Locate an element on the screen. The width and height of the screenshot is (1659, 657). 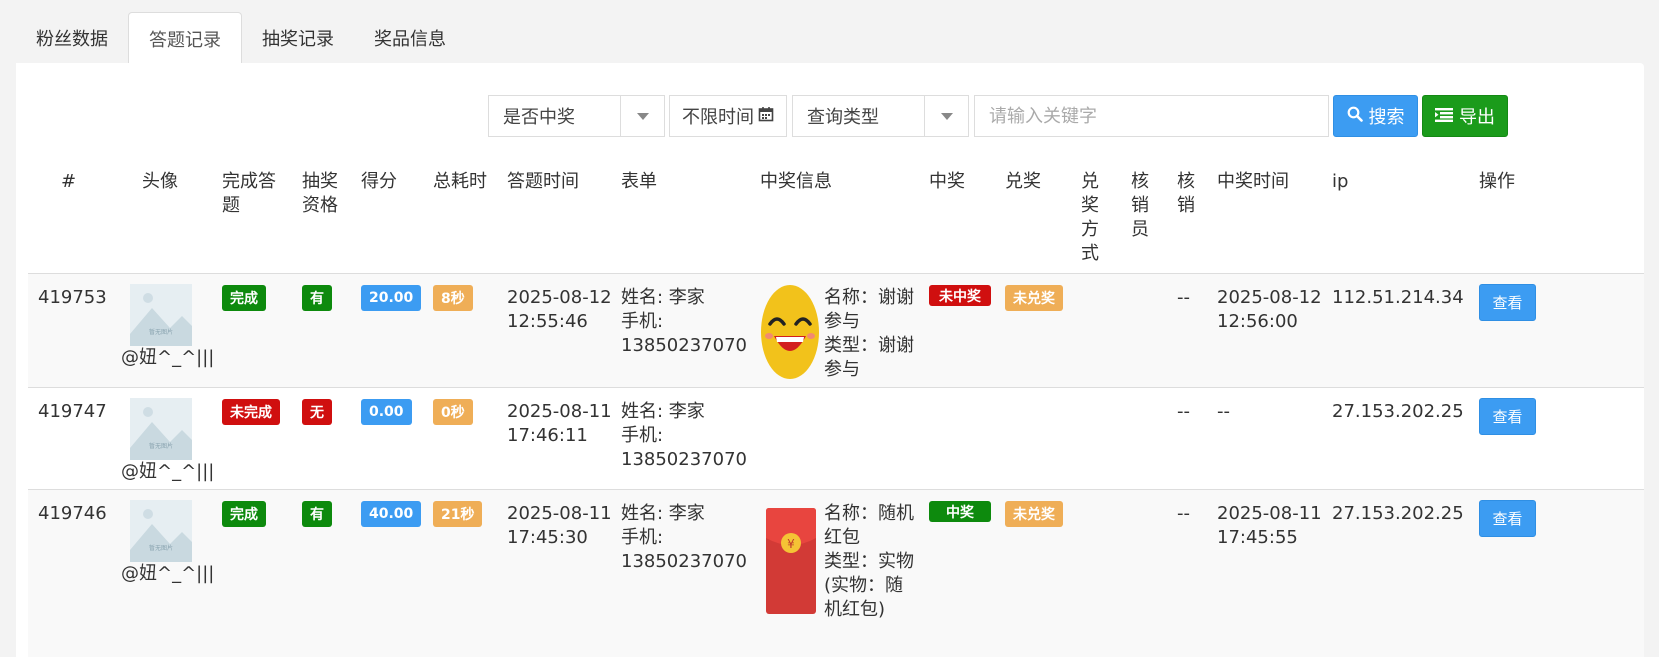
tab-lottery-records: 抽奖记录 is located at coordinates (298, 38).